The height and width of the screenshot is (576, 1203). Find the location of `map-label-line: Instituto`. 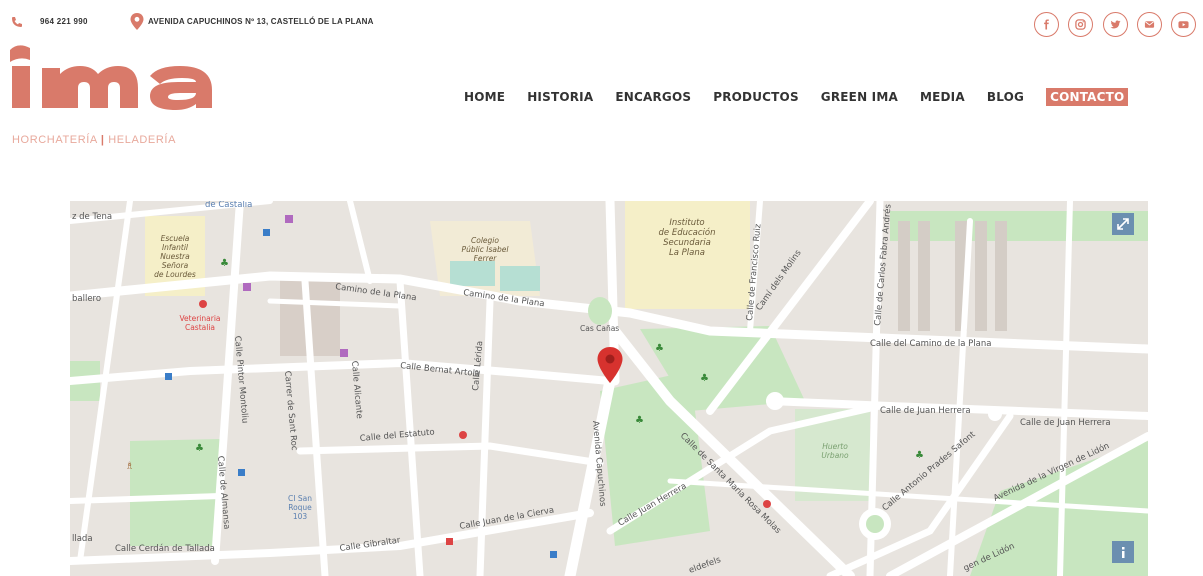

map-label-line: Instituto is located at coordinates (686, 223).